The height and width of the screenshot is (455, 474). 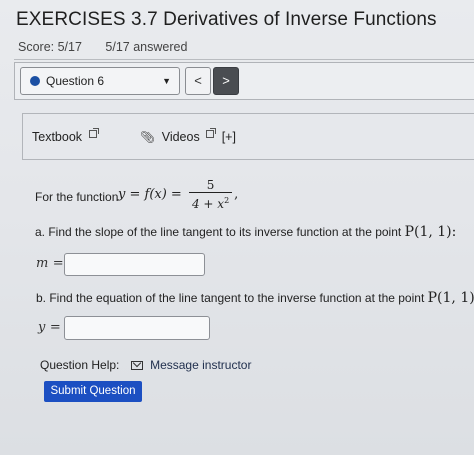 I want to click on fraction-numerator: 5, so click(x=210, y=185).